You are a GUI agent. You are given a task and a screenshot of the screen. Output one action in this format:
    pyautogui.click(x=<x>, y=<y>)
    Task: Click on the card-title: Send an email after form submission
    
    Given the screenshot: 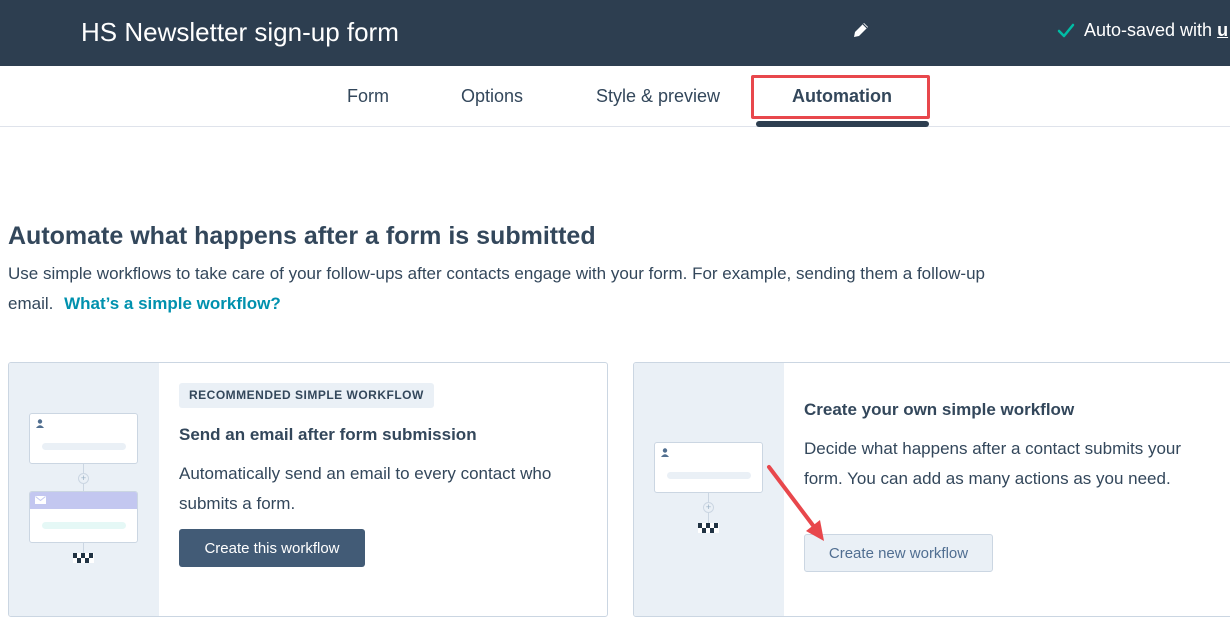 What is the action you would take?
    pyautogui.click(x=328, y=434)
    